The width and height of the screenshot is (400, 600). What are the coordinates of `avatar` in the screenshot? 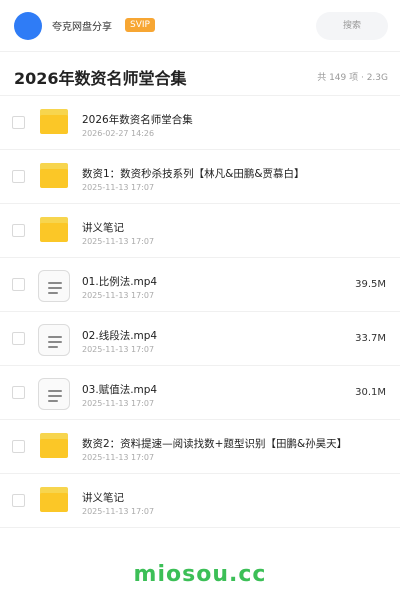 It's located at (28, 26).